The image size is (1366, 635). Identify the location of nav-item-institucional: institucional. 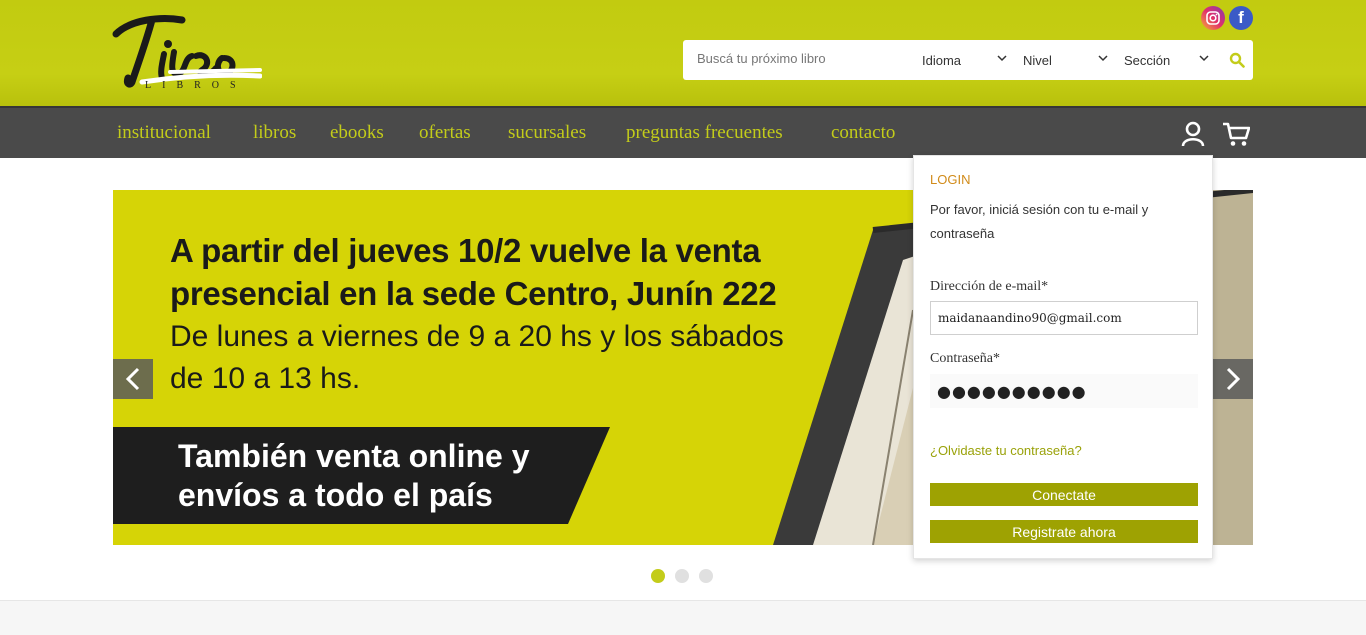
(164, 133).